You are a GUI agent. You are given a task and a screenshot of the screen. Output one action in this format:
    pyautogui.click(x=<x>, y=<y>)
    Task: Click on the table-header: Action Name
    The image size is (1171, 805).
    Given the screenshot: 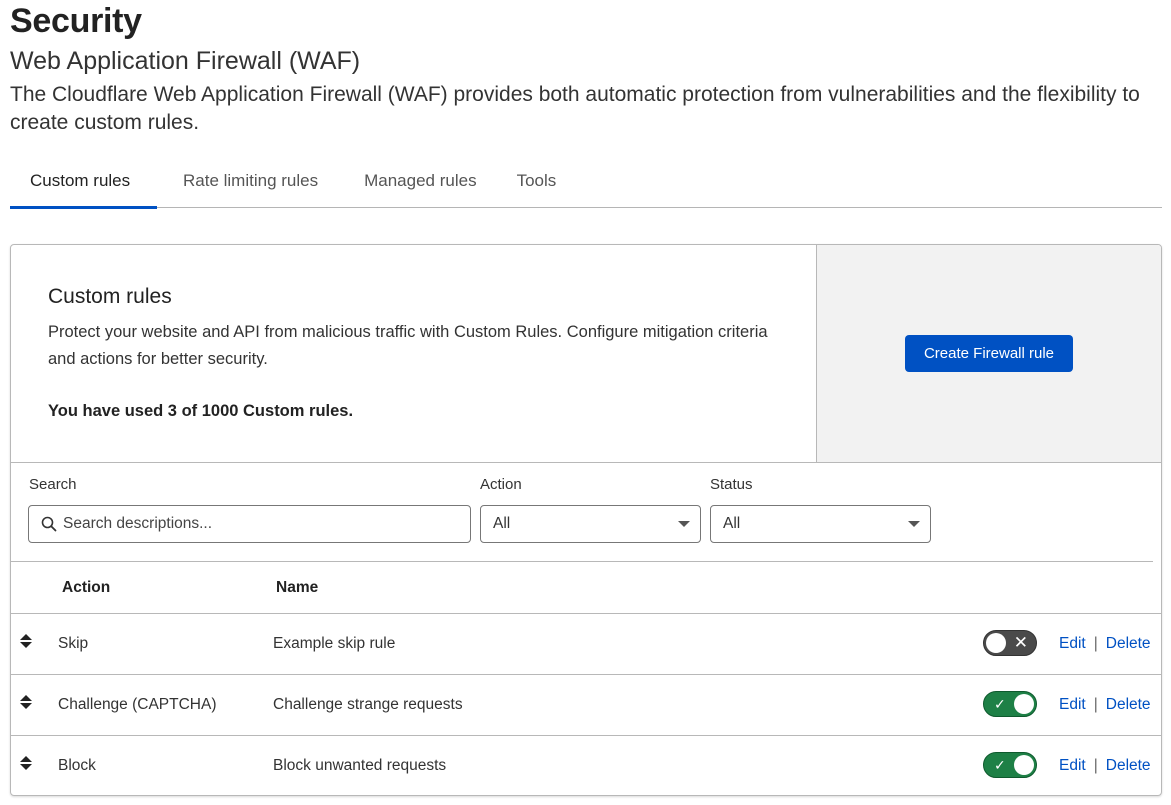 What is the action you would take?
    pyautogui.click(x=586, y=588)
    